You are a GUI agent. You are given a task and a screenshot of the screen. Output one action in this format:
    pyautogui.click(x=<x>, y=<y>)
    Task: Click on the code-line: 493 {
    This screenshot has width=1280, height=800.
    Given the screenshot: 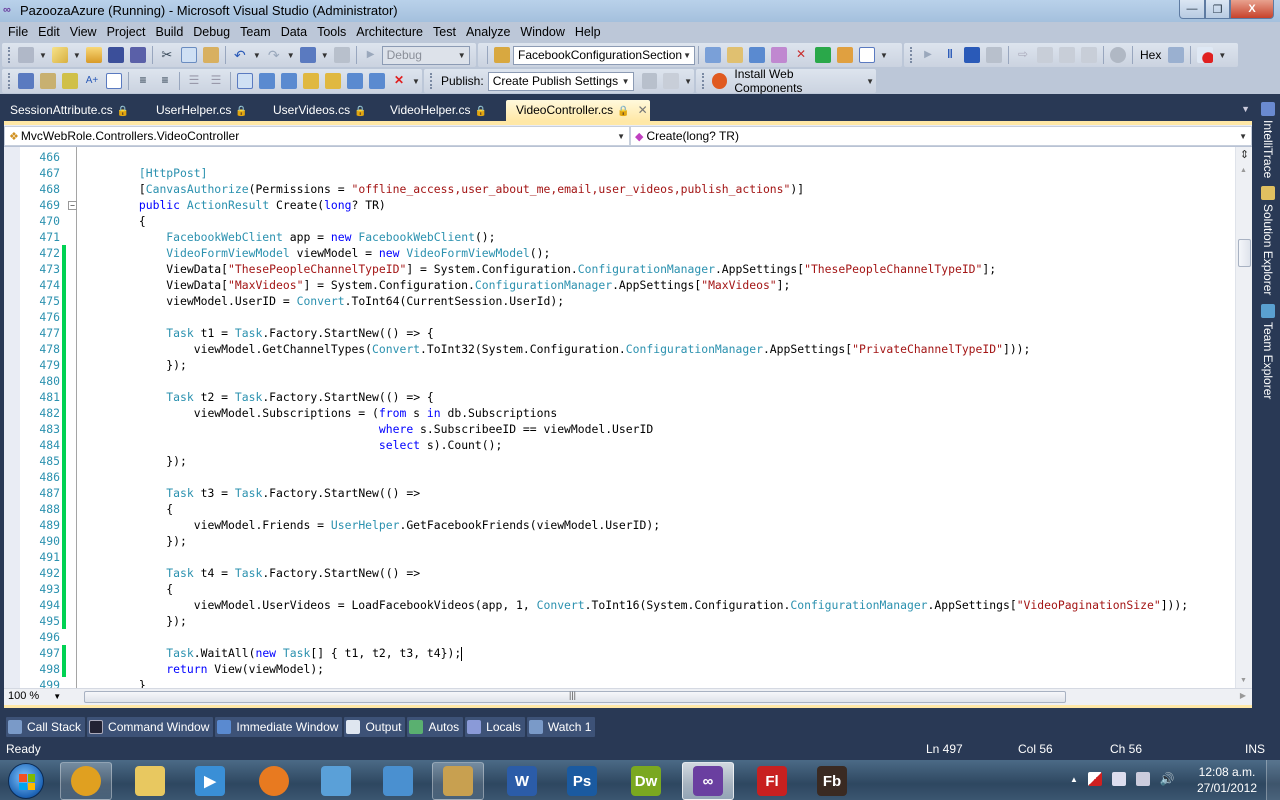 What is the action you would take?
    pyautogui.click(x=619, y=589)
    